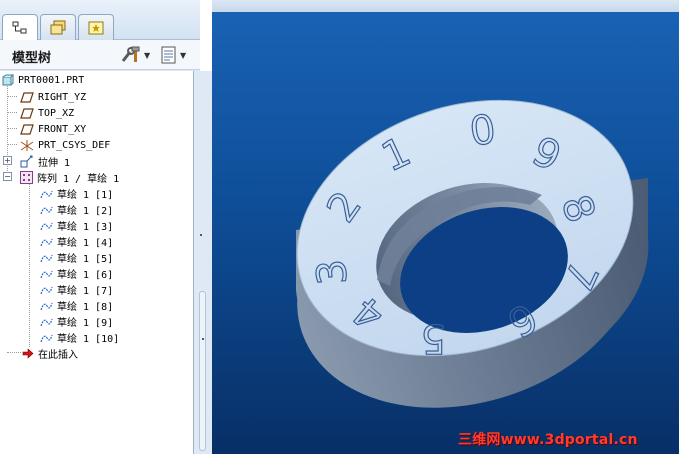 This screenshot has height=454, width=679. I want to click on tree-item-label: PRT0001.PRT, so click(51, 80).